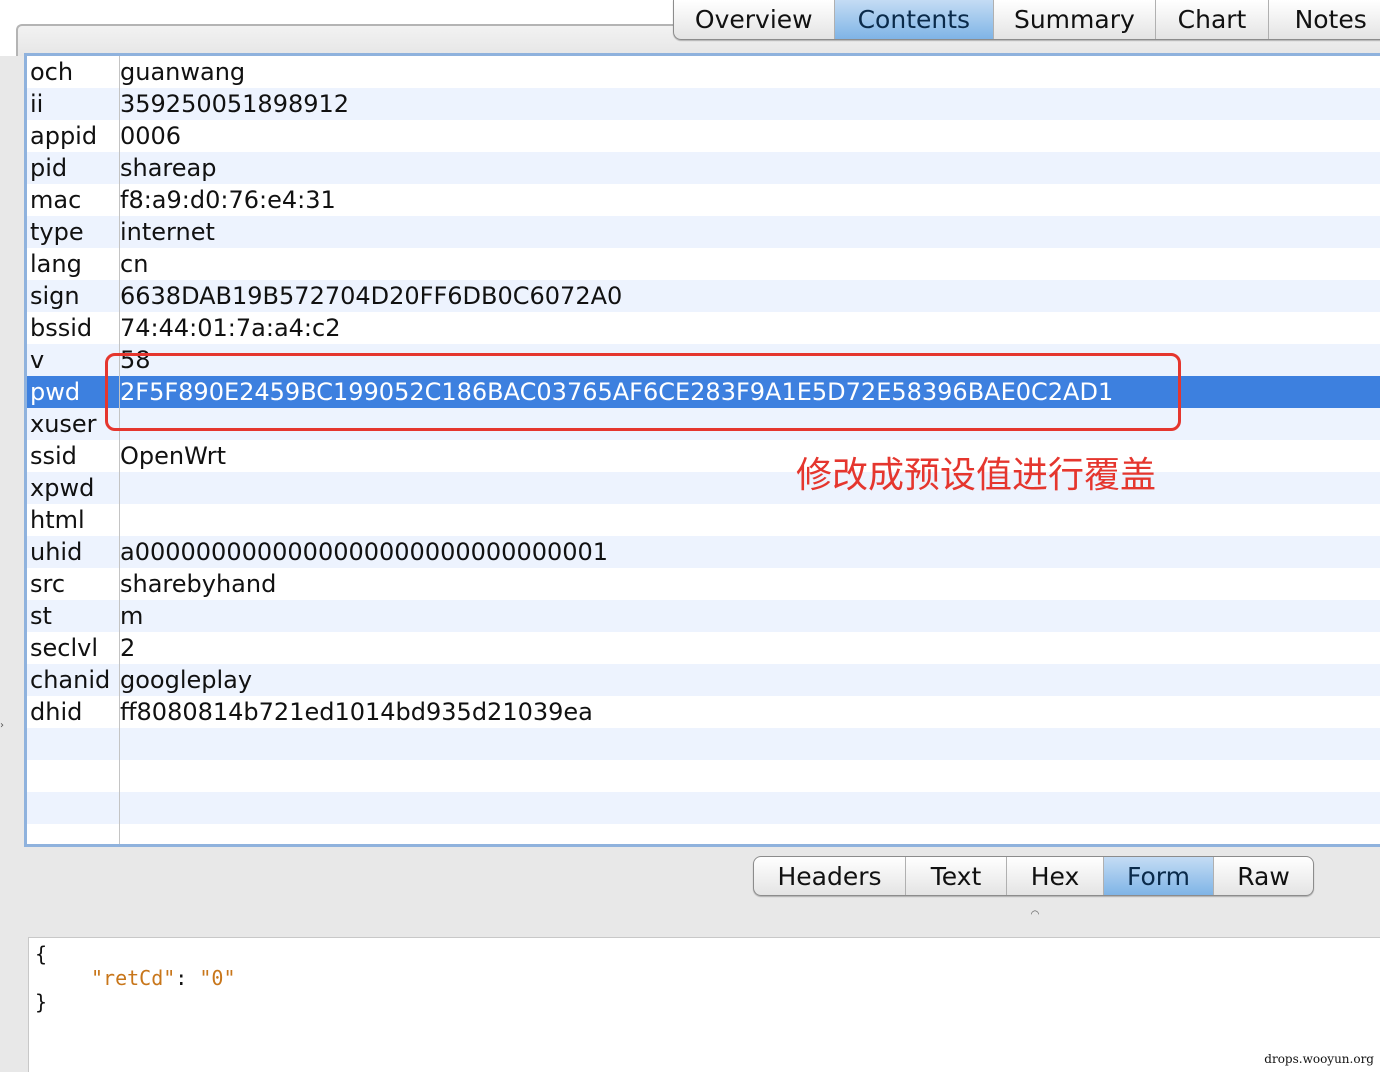  What do you see at coordinates (703, 520) in the screenshot?
I see `table-row: html` at bounding box center [703, 520].